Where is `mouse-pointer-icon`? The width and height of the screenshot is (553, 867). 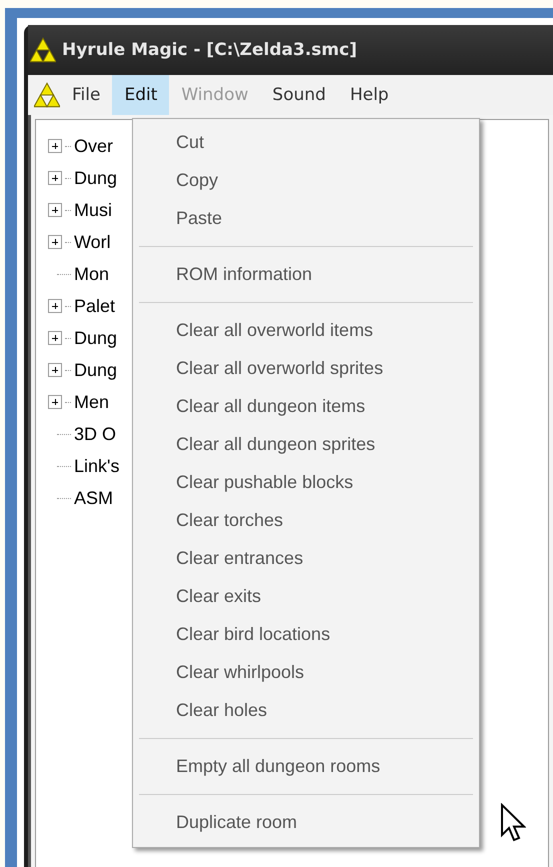 mouse-pointer-icon is located at coordinates (513, 823).